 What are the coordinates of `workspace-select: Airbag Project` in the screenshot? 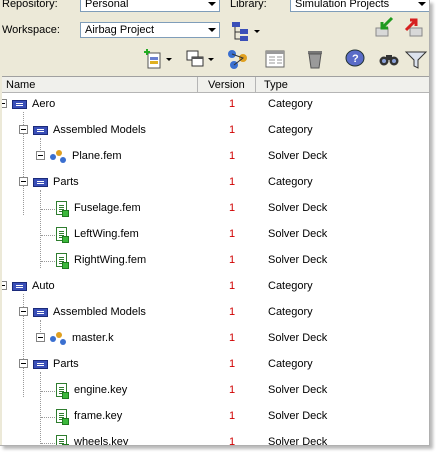 It's located at (150, 30).